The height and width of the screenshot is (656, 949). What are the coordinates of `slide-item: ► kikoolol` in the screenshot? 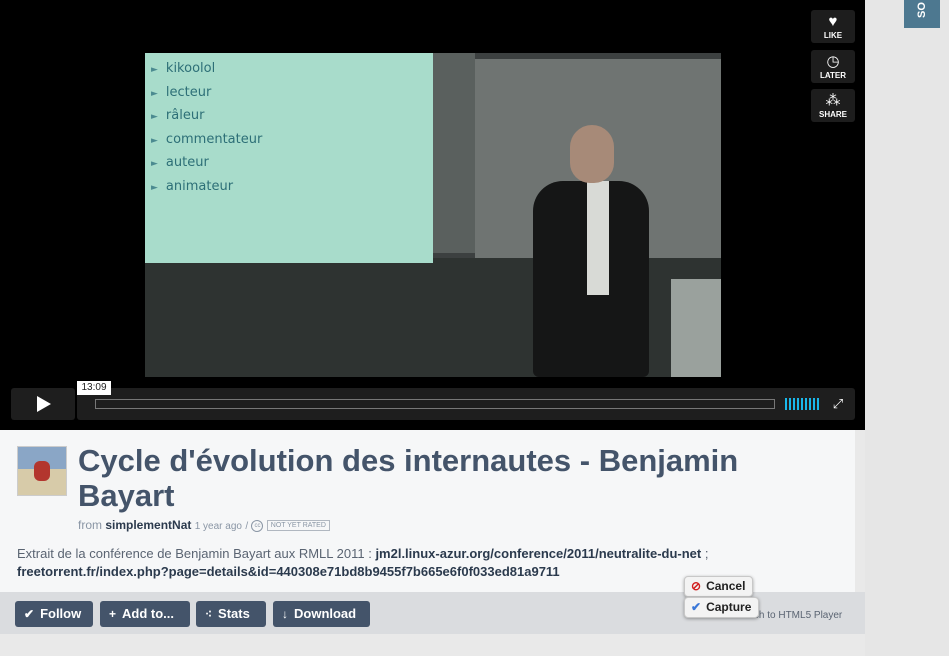 It's located at (183, 68).